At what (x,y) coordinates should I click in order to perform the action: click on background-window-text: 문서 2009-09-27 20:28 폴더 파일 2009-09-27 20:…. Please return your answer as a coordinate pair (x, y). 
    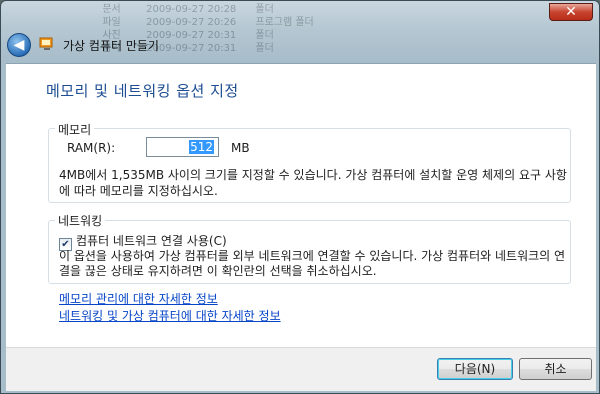
    Looking at the image, I should click on (208, 29).